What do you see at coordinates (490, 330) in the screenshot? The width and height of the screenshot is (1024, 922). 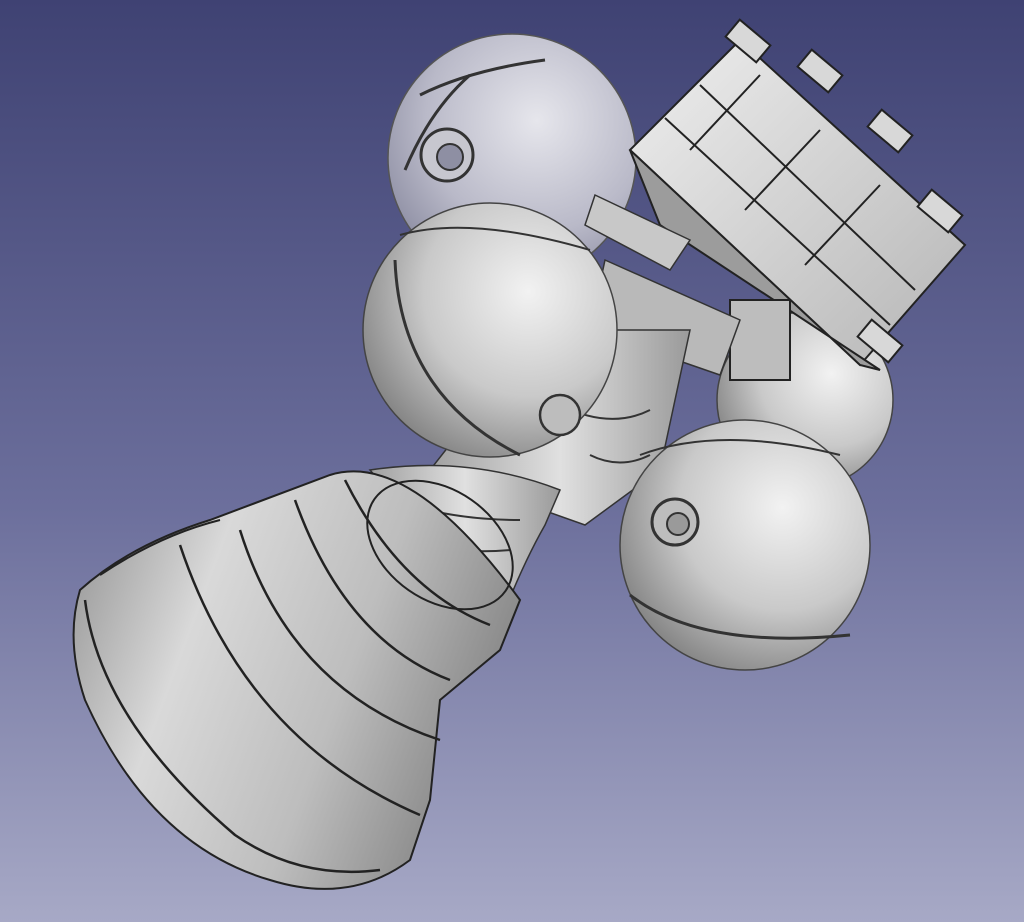 I see `sphere-tank-front-left` at bounding box center [490, 330].